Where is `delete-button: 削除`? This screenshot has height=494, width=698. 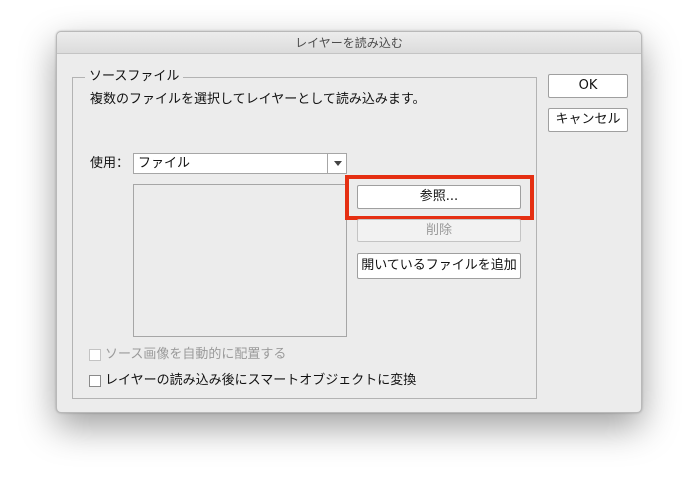
delete-button: 削除 is located at coordinates (439, 230).